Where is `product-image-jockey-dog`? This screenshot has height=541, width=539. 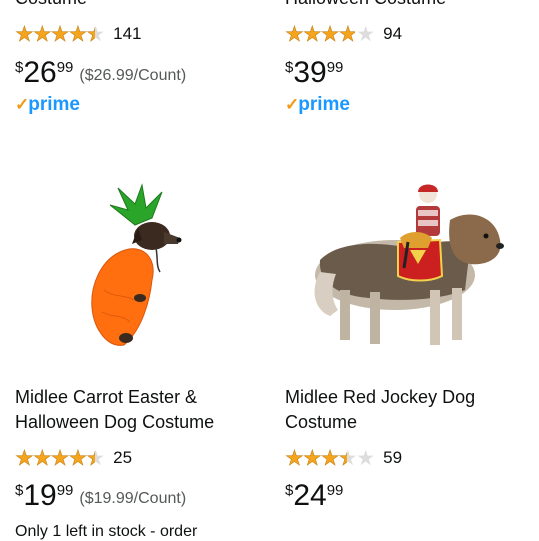
product-image-jockey-dog is located at coordinates (405, 267).